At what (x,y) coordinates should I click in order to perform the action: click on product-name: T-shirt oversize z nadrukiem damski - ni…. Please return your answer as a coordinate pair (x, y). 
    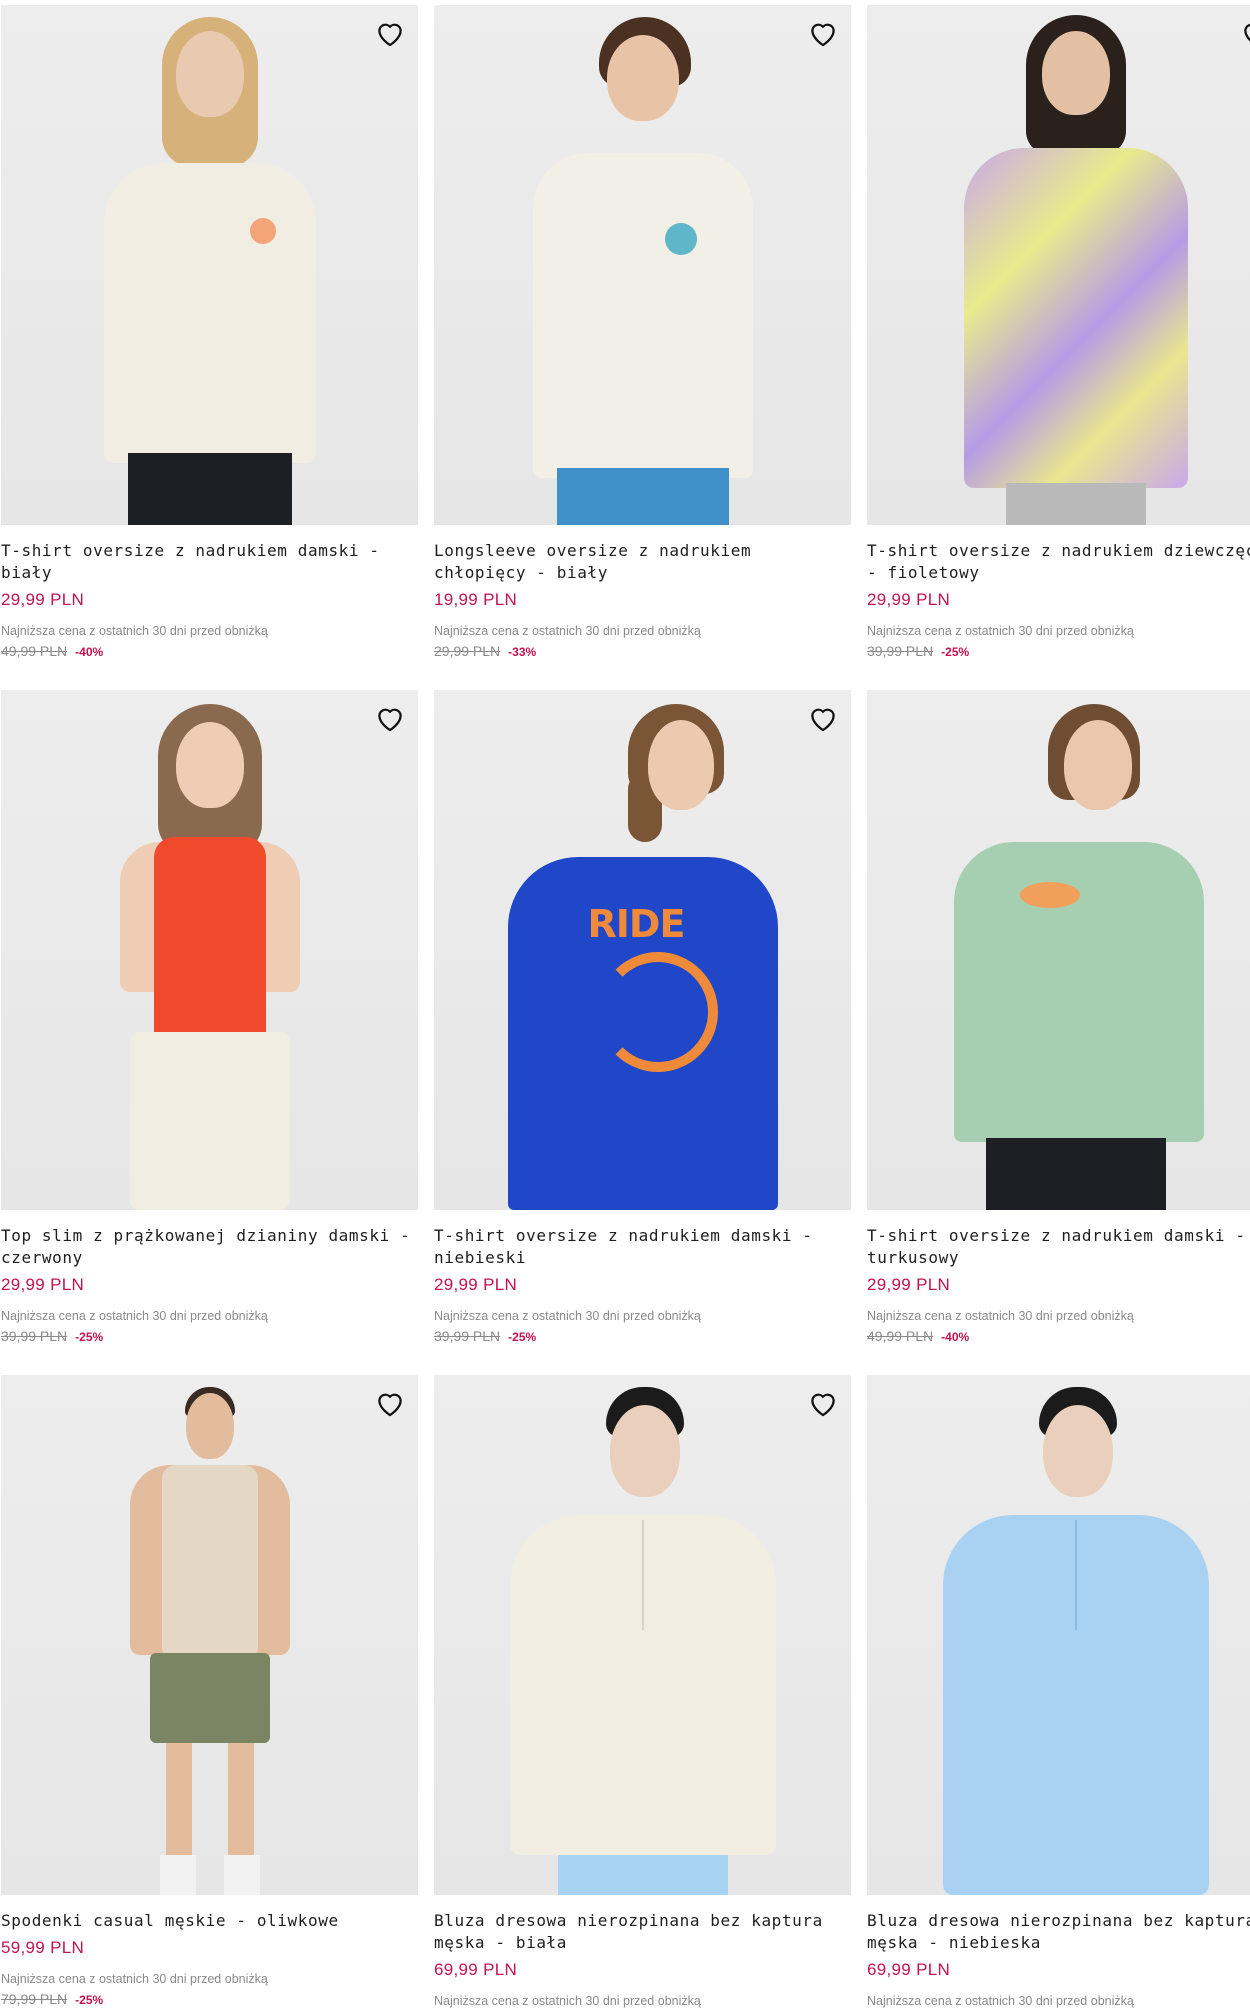
    Looking at the image, I should click on (642, 1247).